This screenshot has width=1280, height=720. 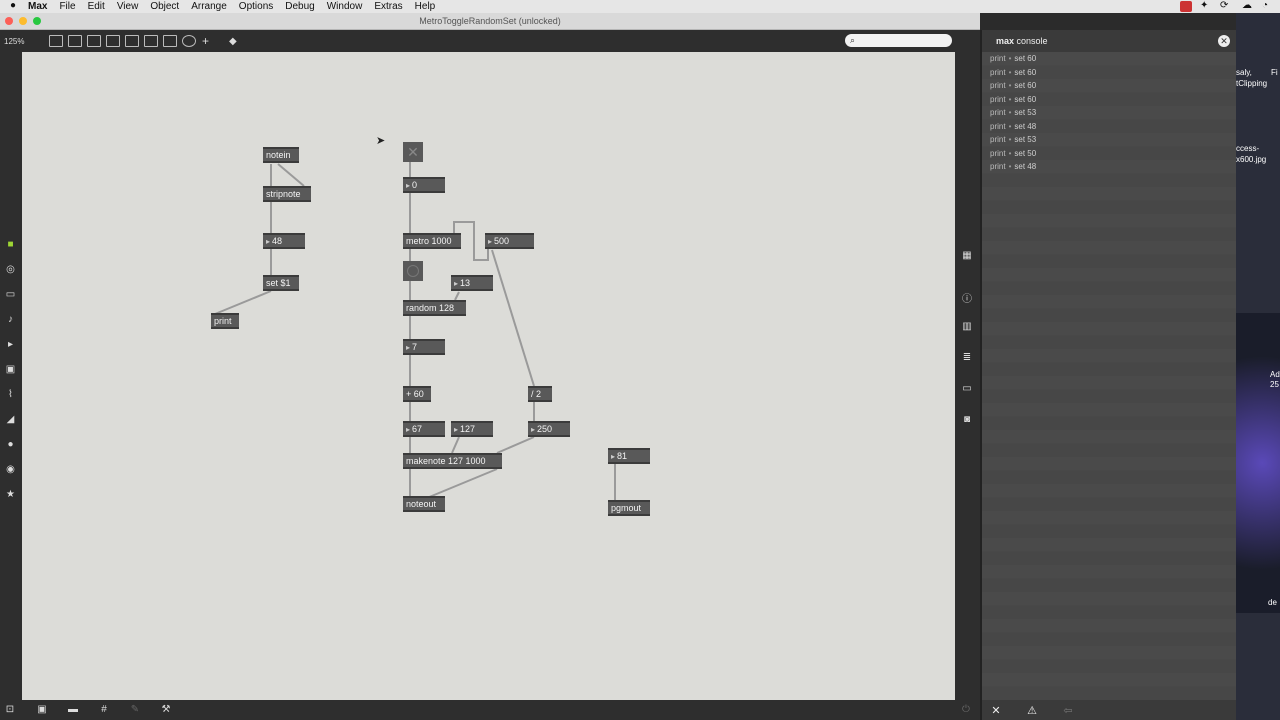 I want to click on desktop-file-label: tClipping, so click(x=1251, y=83).